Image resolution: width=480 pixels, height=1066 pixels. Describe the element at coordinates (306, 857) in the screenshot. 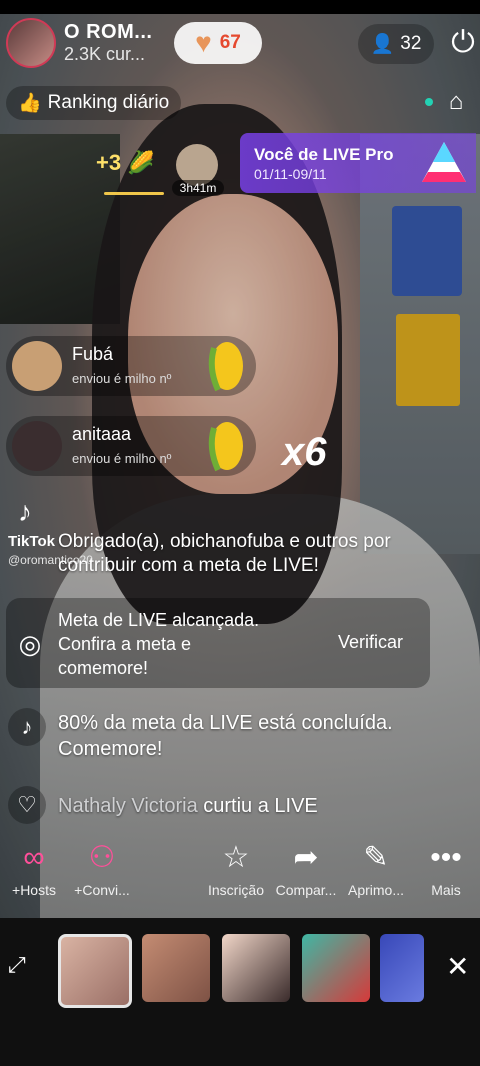

I see `share-icon: ➦` at that location.